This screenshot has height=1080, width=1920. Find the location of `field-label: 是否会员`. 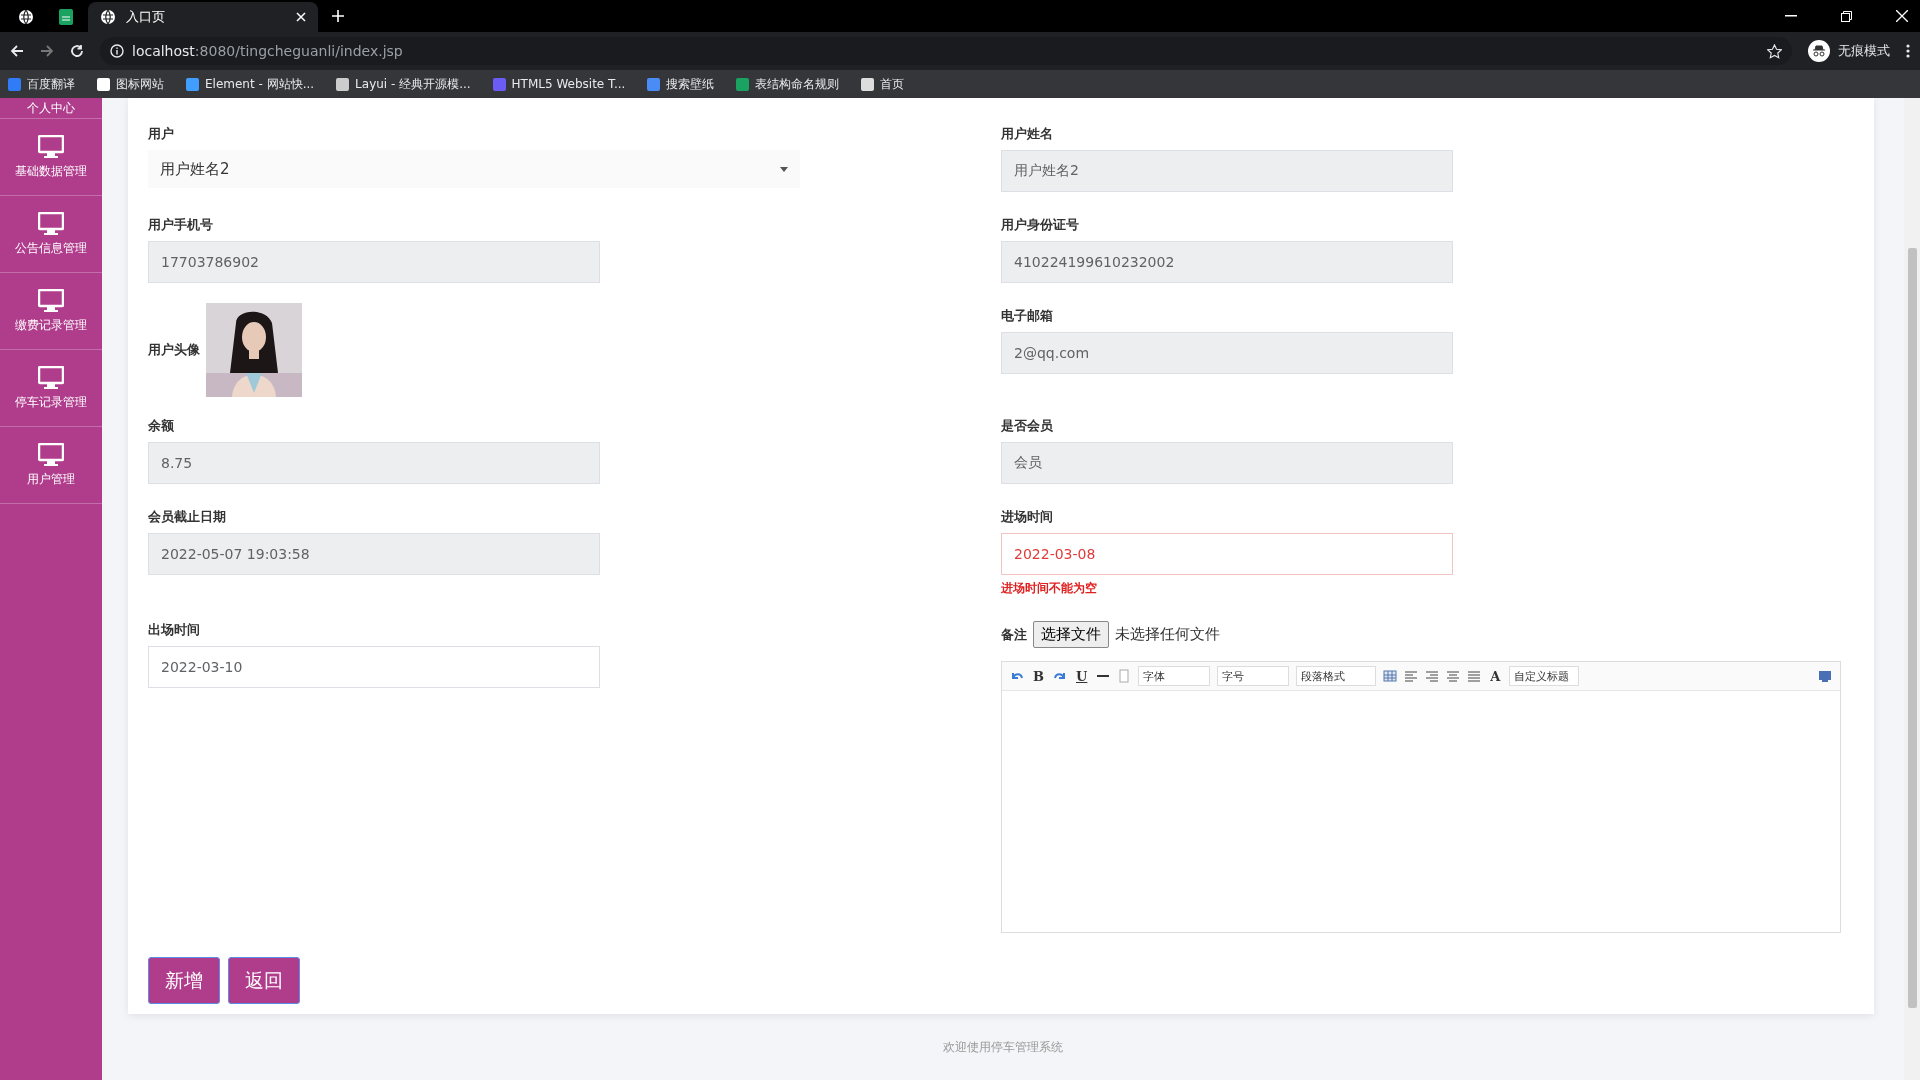

field-label: 是否会员 is located at coordinates (1027, 426).